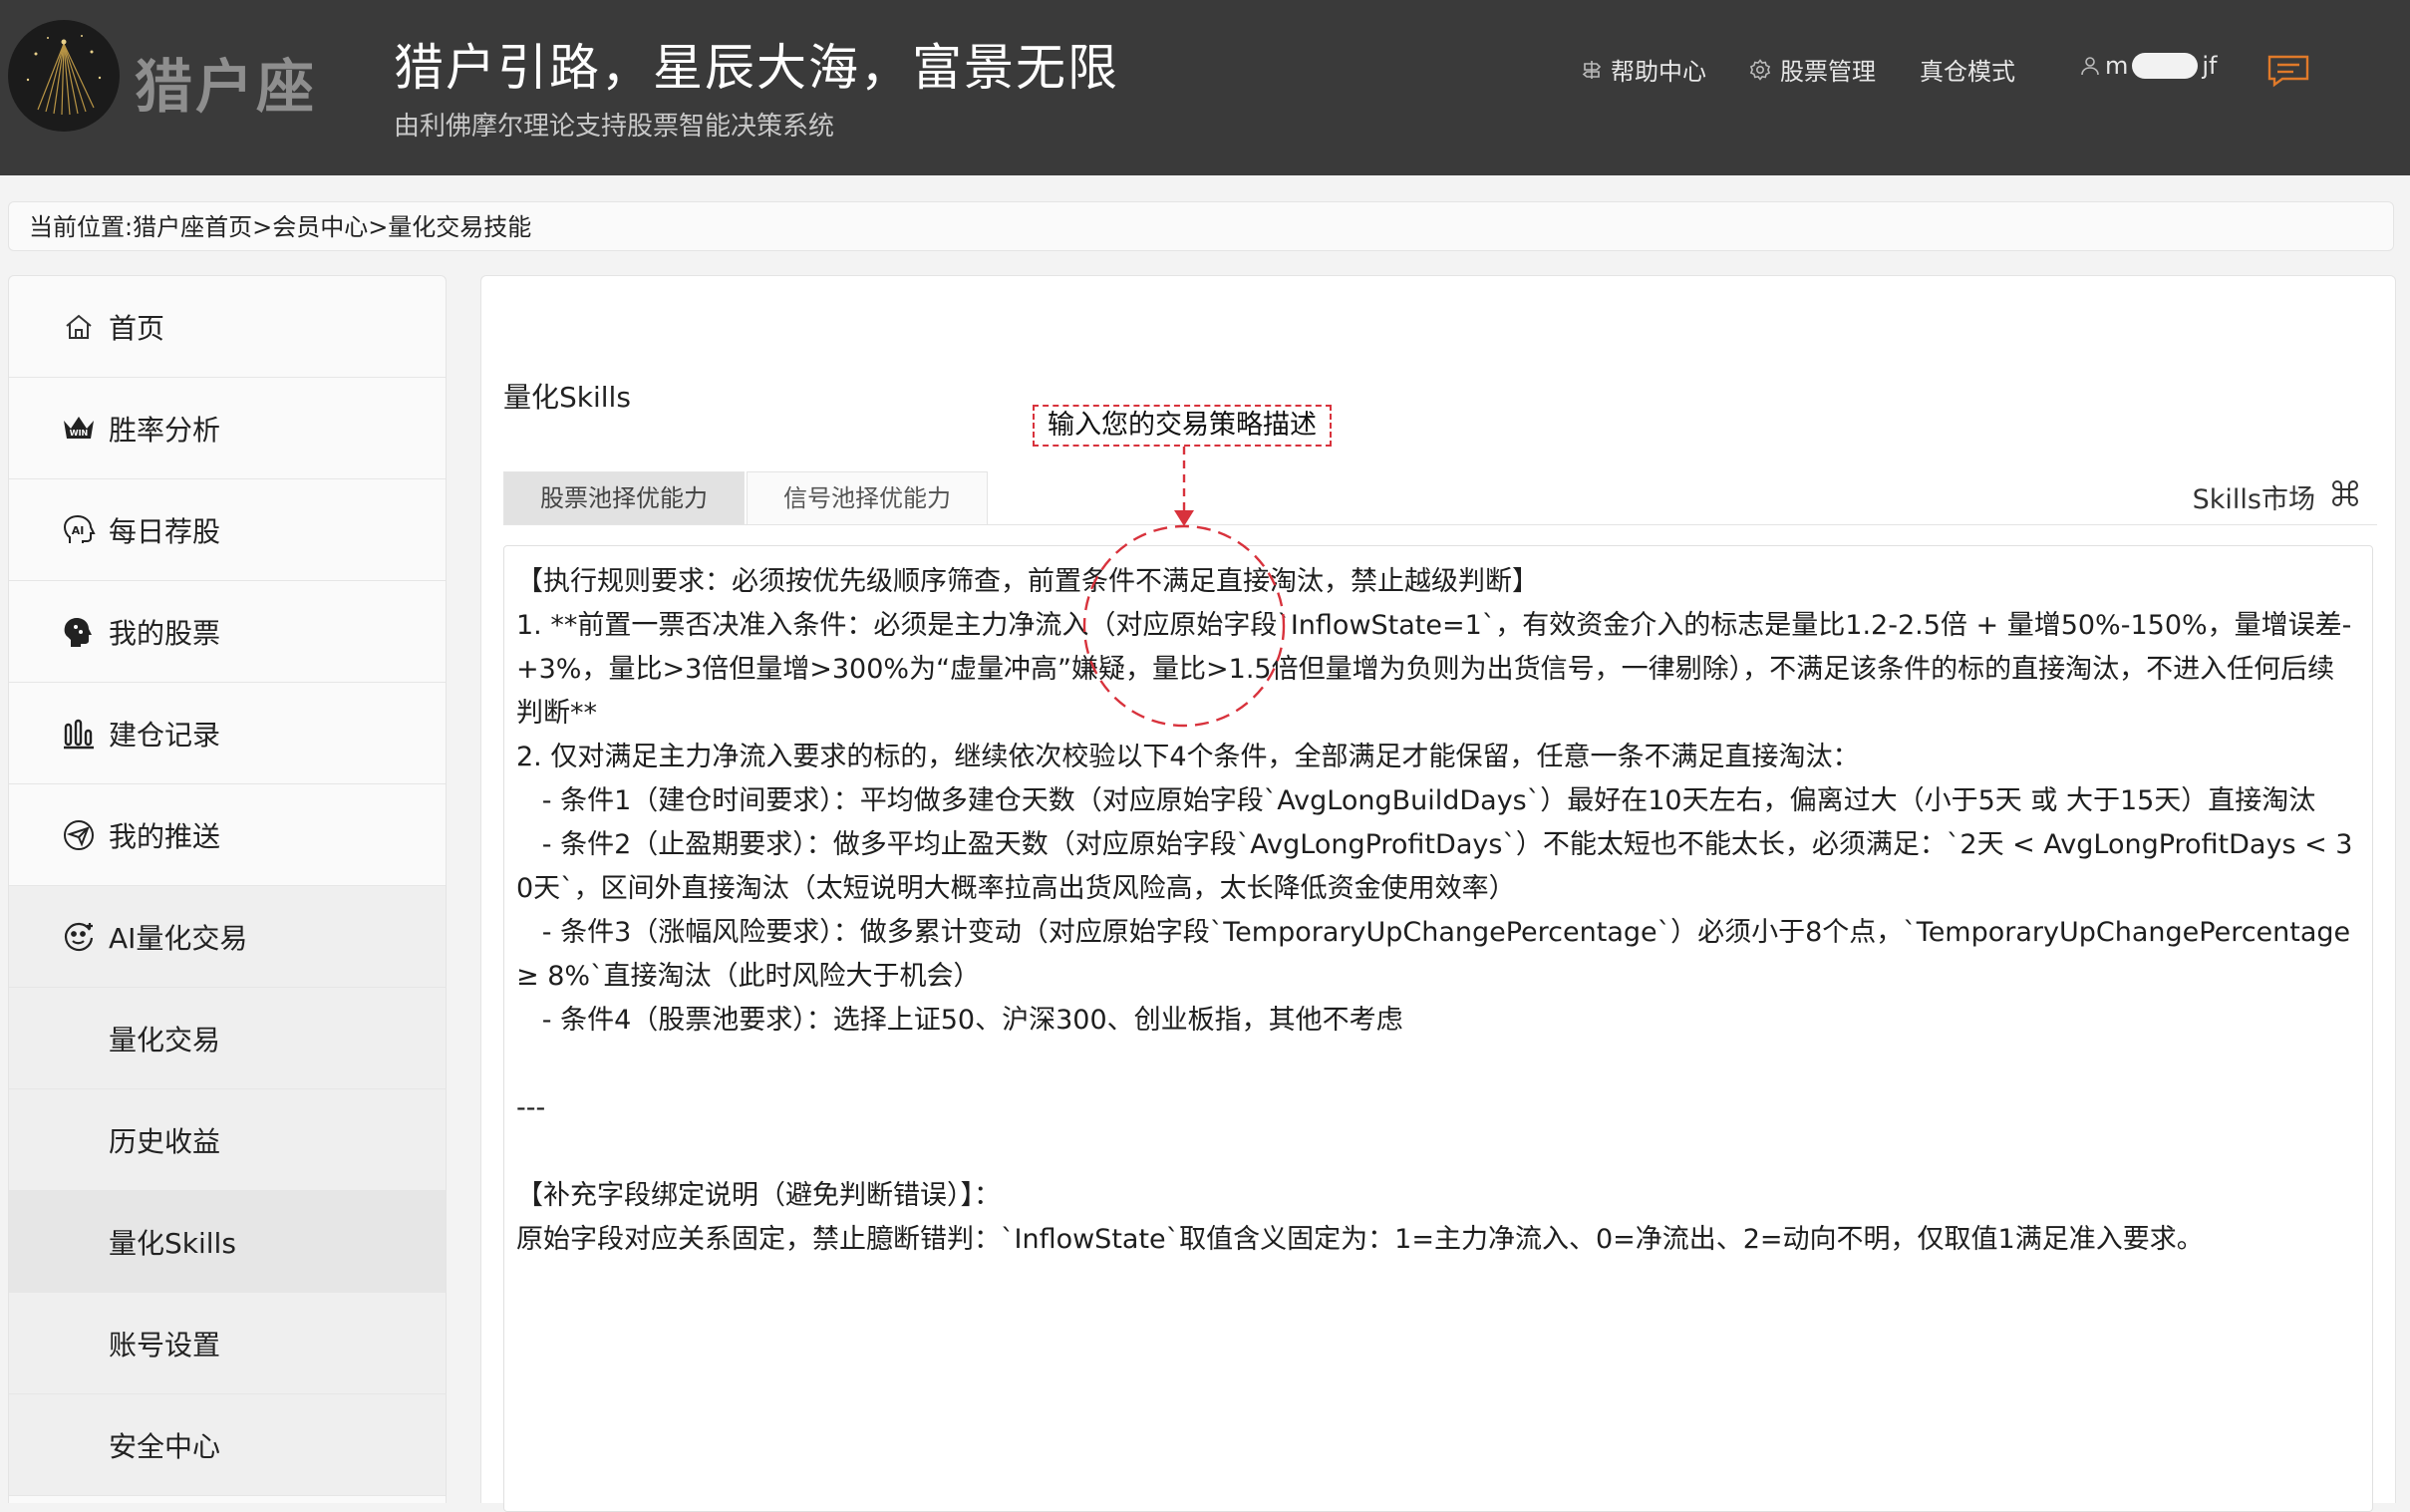 This screenshot has height=1512, width=2410. What do you see at coordinates (227, 734) in the screenshot?
I see `sidebar-item-build-records: 建仓记录` at bounding box center [227, 734].